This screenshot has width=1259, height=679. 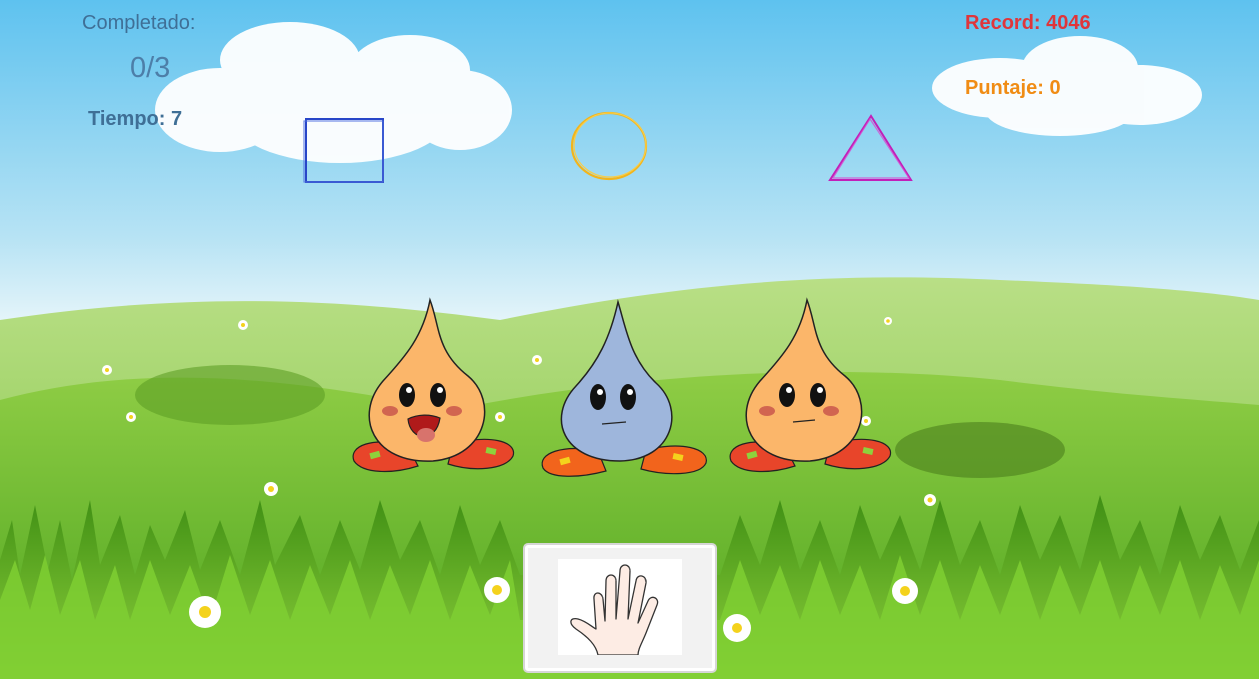 I want to click on square-target, so click(x=345, y=151).